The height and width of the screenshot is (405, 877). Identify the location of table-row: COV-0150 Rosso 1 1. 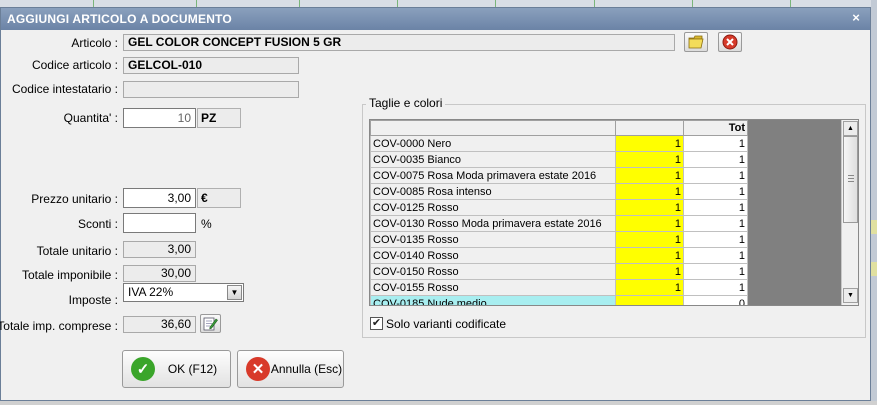
(559, 271).